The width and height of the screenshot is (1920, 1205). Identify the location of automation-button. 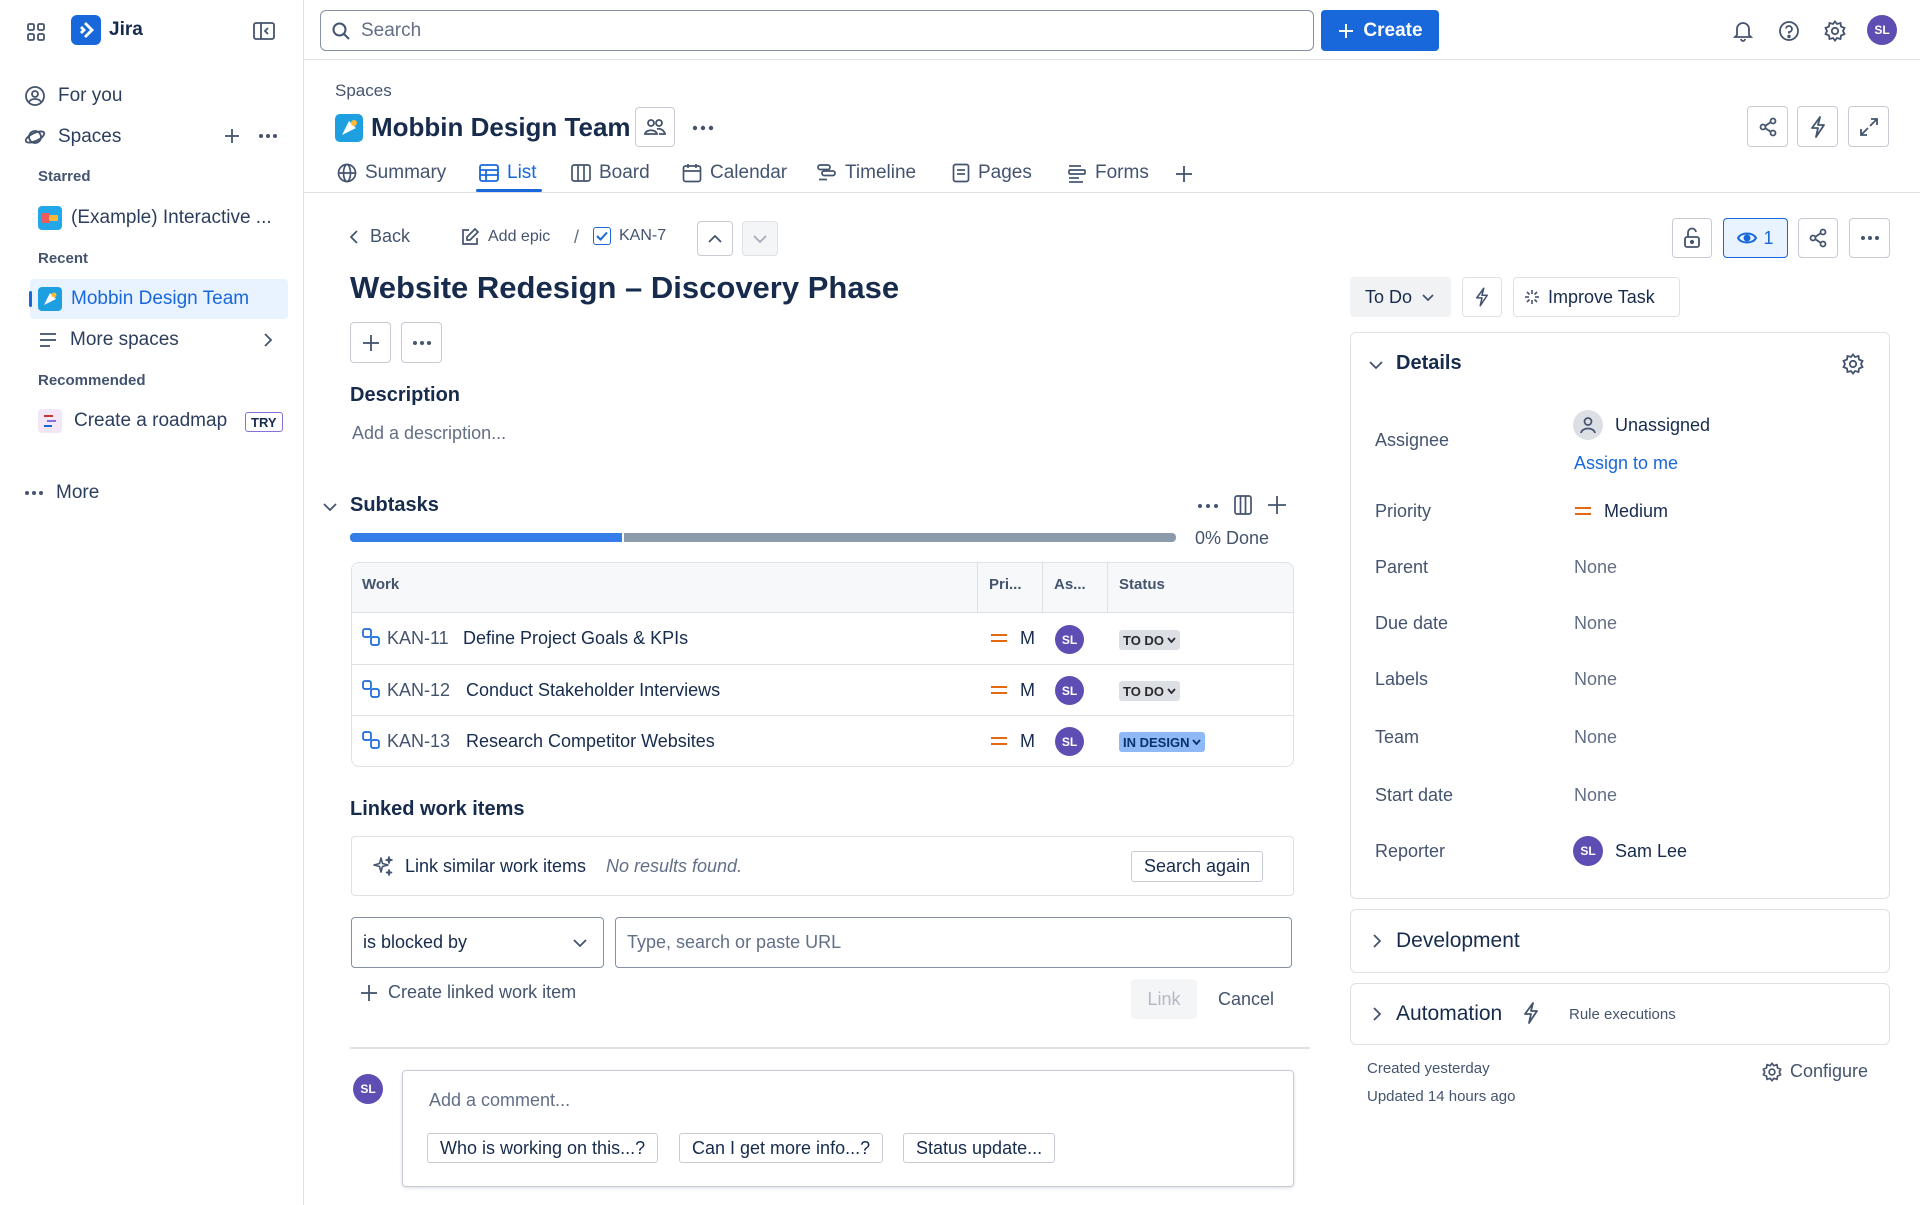
(1817, 126).